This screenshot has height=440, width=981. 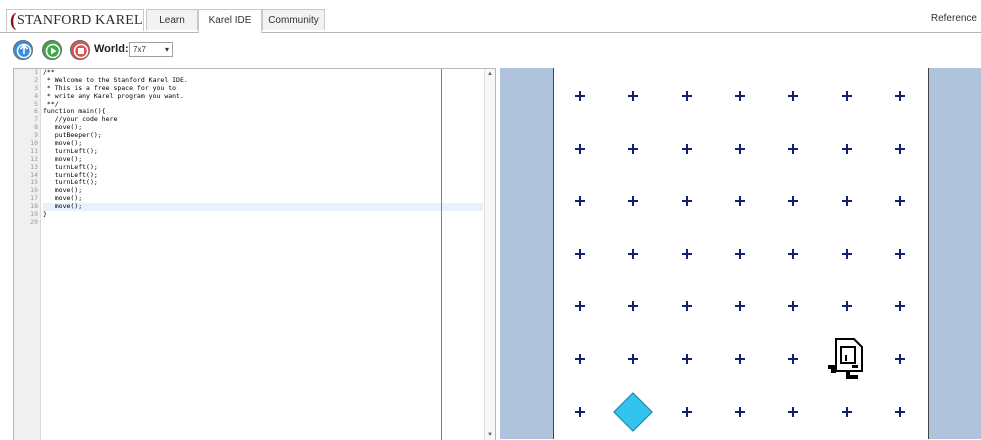 I want to click on world-select: 7x7 ▾, so click(x=151, y=49).